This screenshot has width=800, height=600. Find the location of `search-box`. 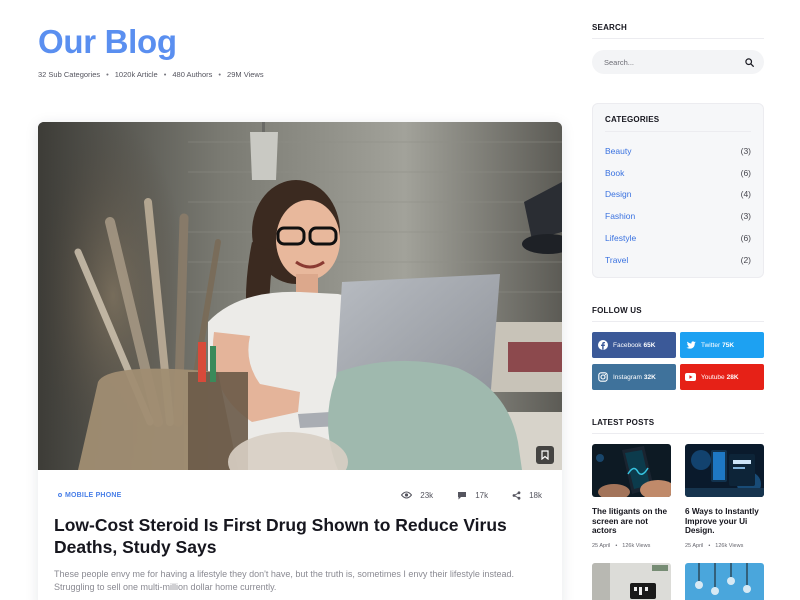

search-box is located at coordinates (678, 62).